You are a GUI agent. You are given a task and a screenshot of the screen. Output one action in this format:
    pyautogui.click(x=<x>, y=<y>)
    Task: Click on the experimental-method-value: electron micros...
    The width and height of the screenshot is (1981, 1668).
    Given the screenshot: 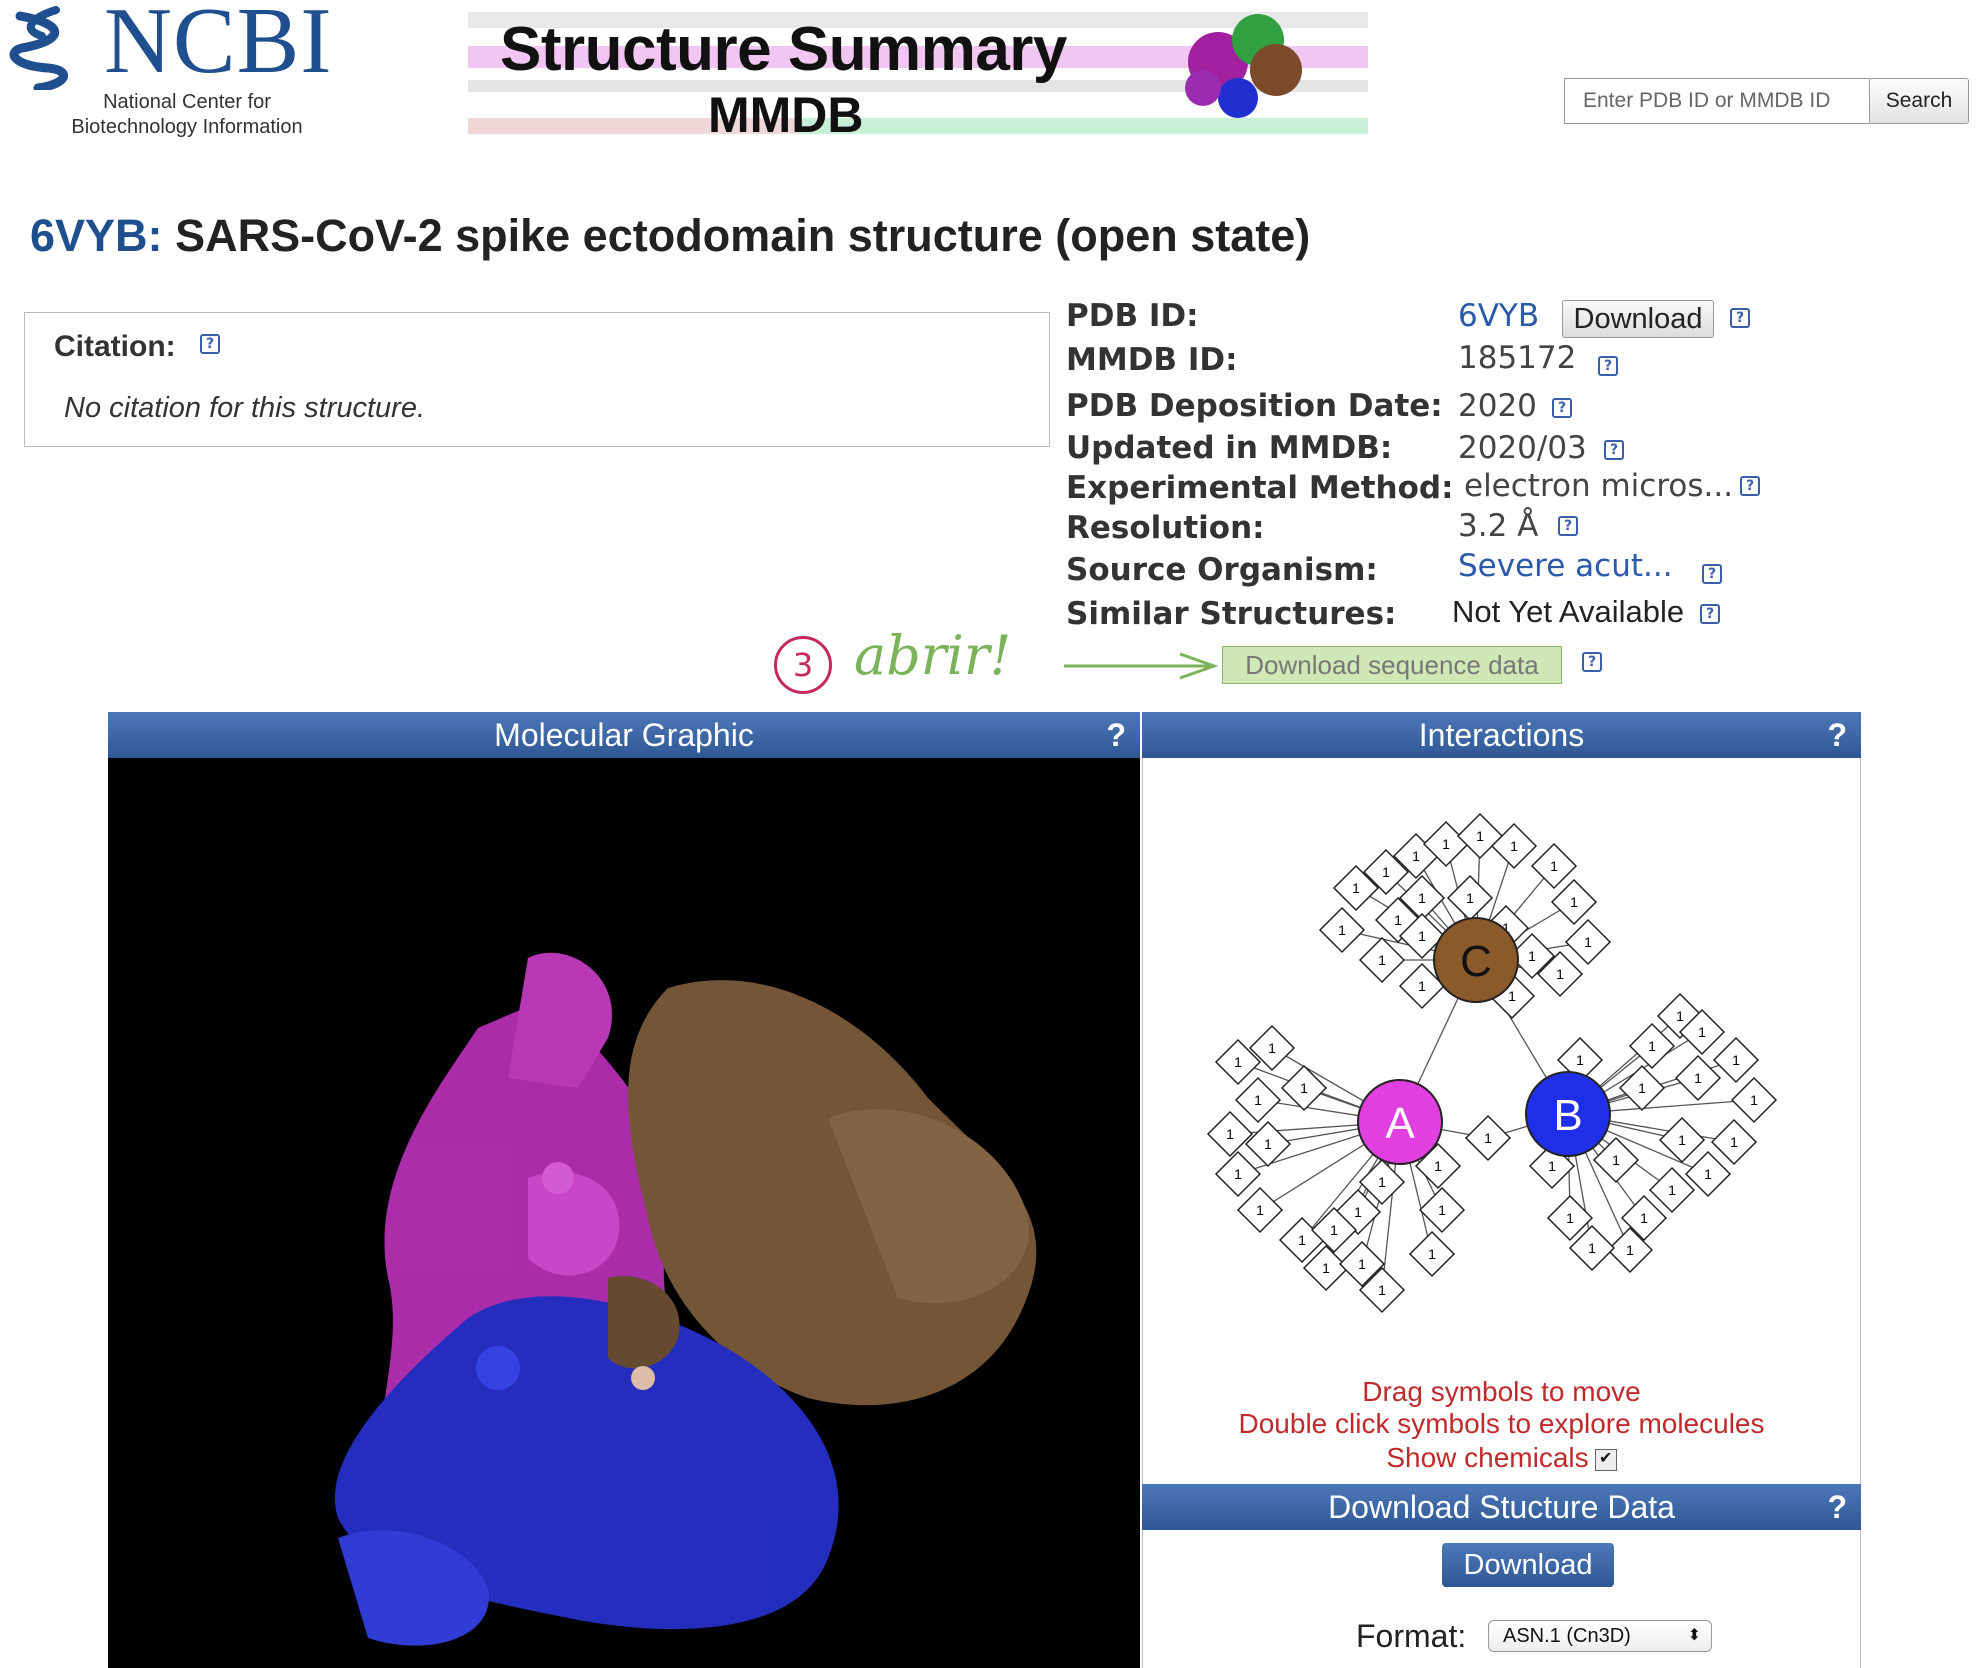 What is the action you would take?
    pyautogui.click(x=1599, y=486)
    